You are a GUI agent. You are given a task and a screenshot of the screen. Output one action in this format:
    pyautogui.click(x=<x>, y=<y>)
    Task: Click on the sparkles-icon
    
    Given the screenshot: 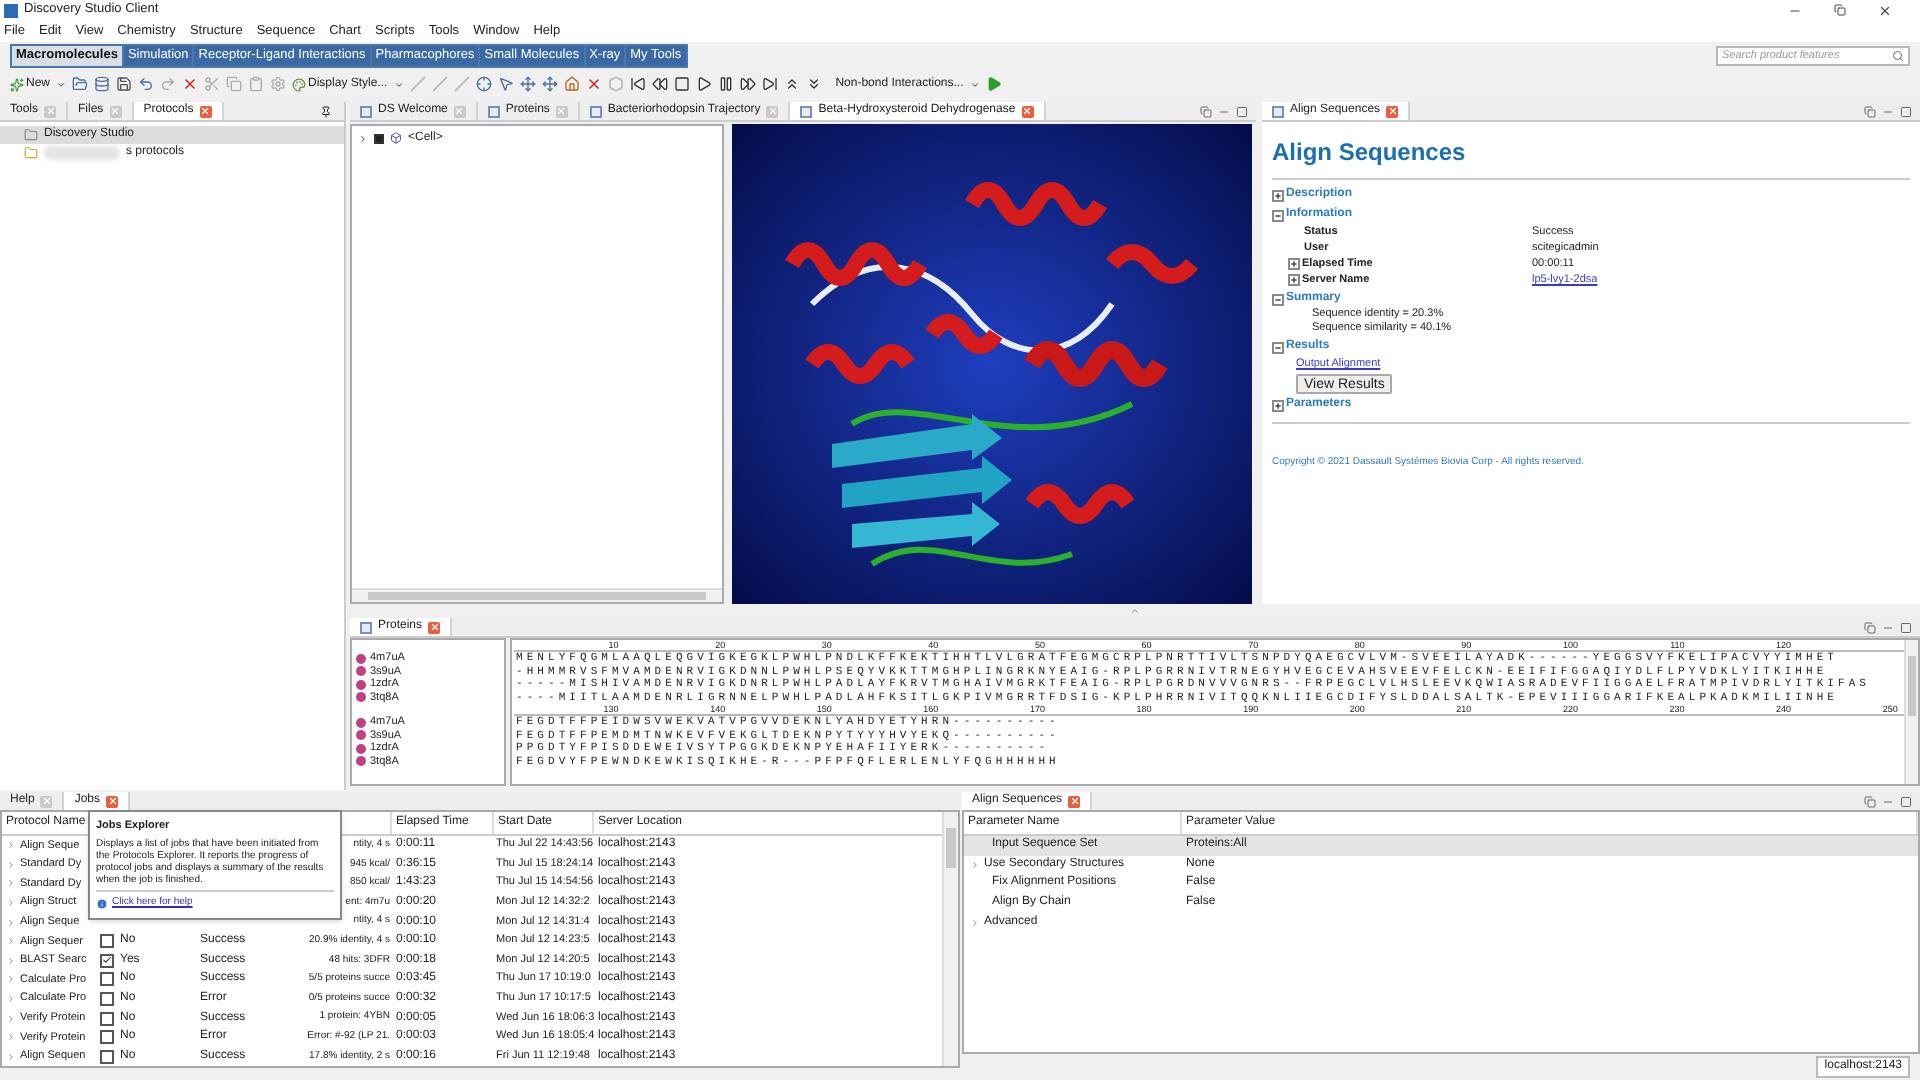 What is the action you would take?
    pyautogui.click(x=17, y=84)
    